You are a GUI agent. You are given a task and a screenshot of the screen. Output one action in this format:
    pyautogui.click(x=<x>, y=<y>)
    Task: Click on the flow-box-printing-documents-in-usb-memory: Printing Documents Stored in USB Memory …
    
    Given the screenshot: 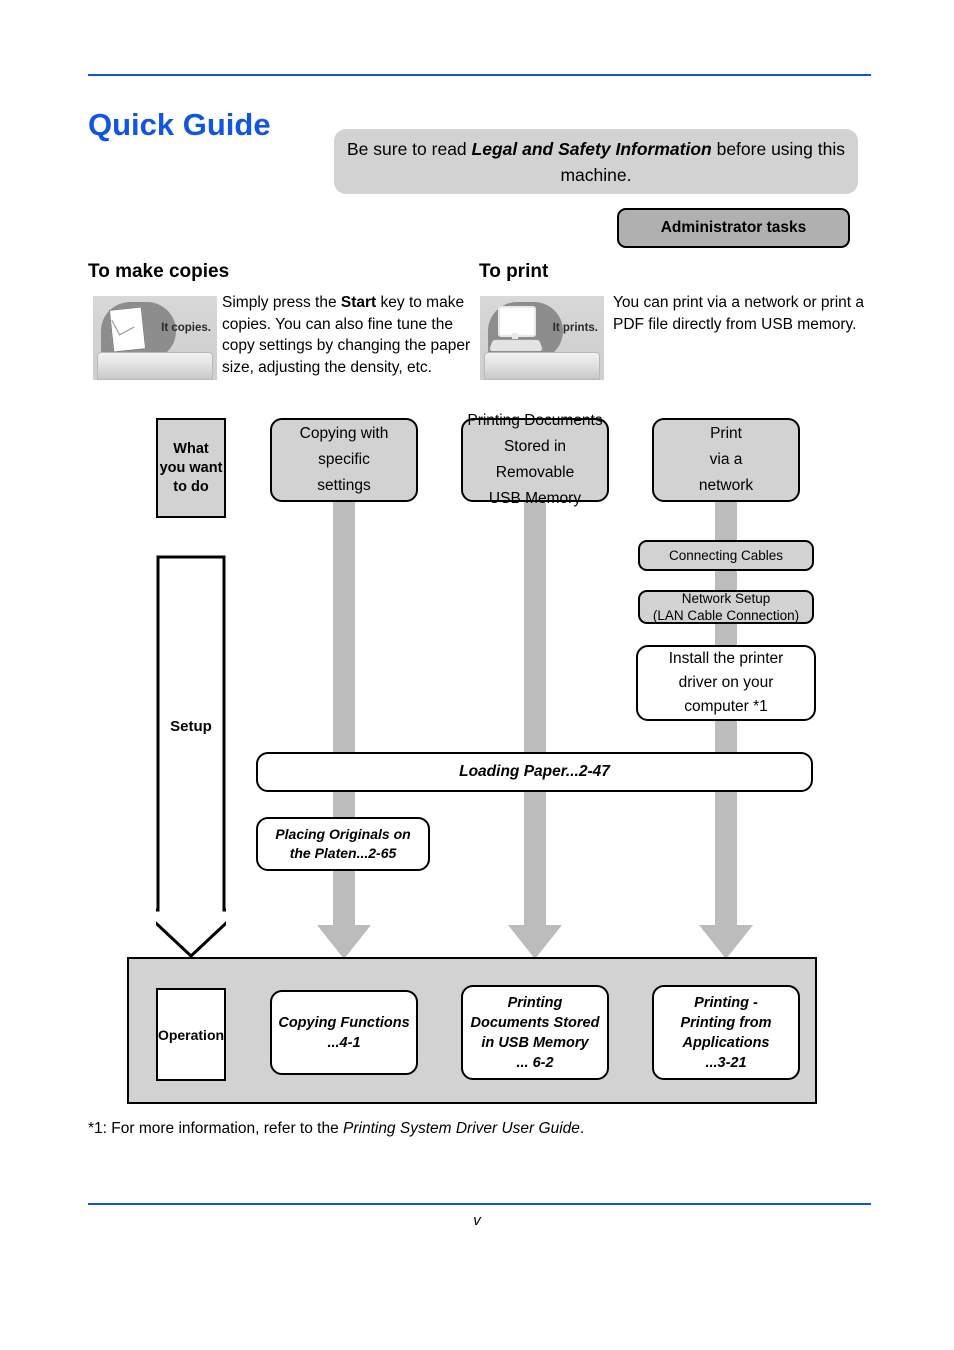 What is the action you would take?
    pyautogui.click(x=535, y=1032)
    